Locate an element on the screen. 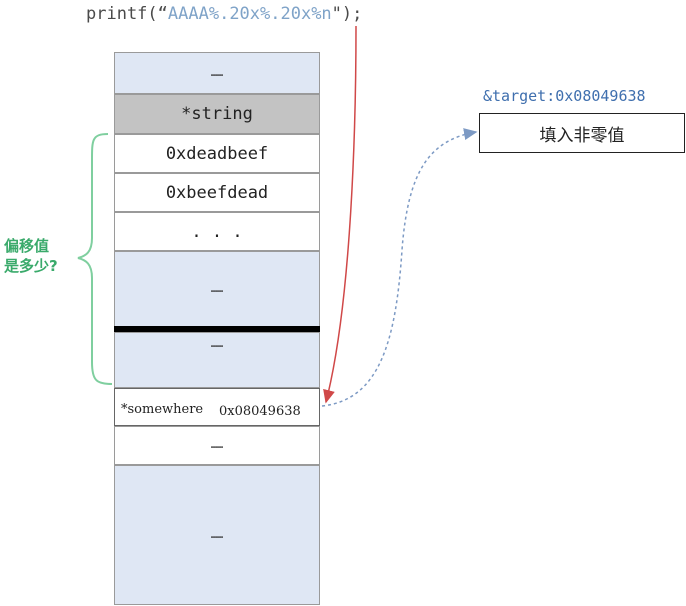 This screenshot has height=606, width=686. somewhere-to-target-arrow is located at coordinates (399, 267).